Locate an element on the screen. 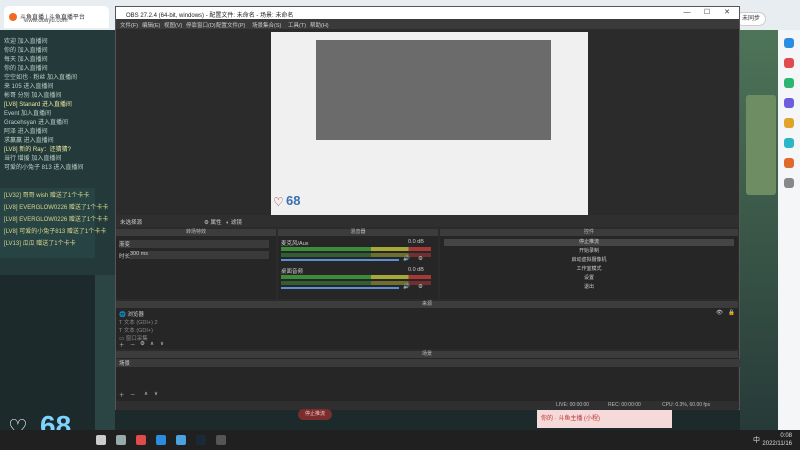 This screenshot has width=800, height=450. menu-scene-collection: 场景集合(S) is located at coordinates (266, 25).